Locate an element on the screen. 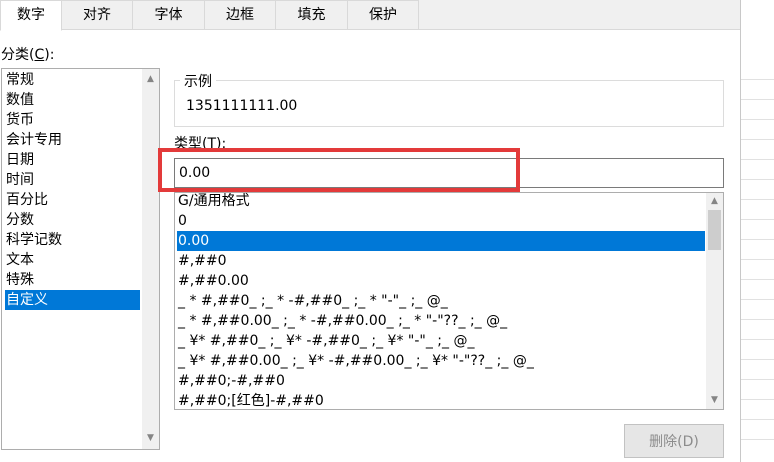  category-item-custom: 自定义 is located at coordinates (72, 300).